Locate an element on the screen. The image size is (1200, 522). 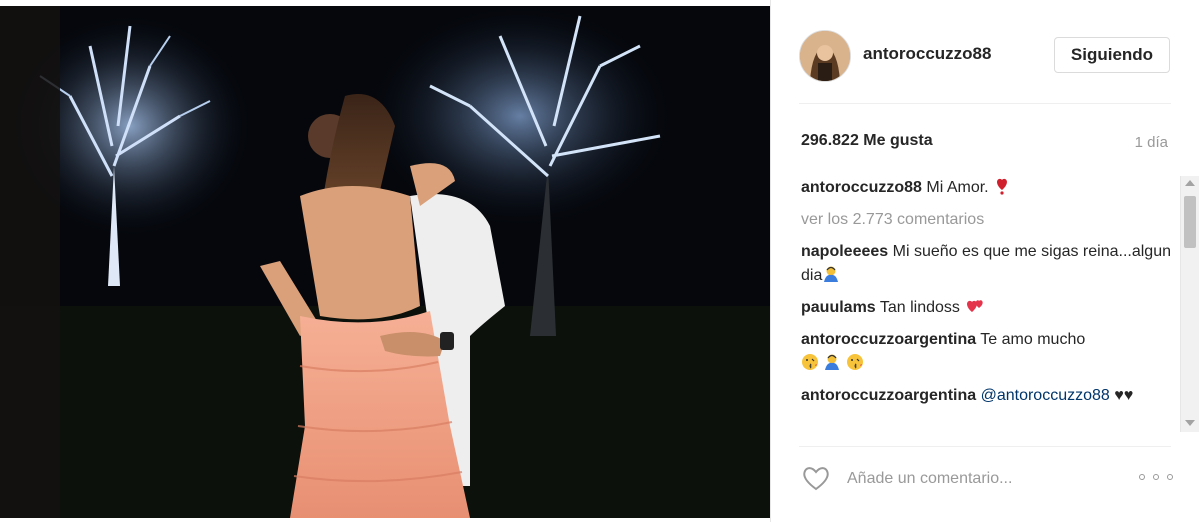
like-heart-icon is located at coordinates (816, 478).